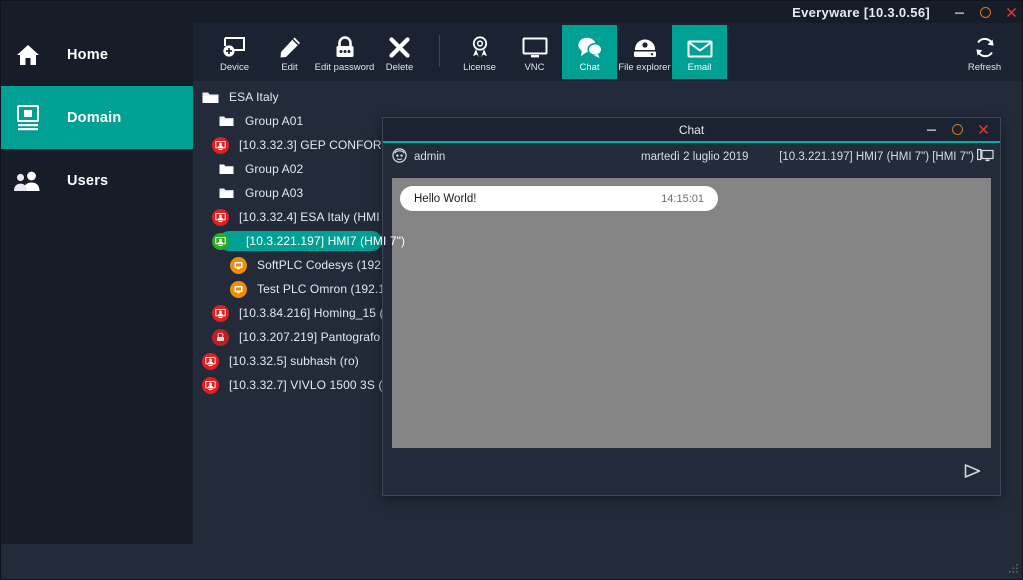 The image size is (1023, 580). I want to click on avatar-icon, so click(399, 157).